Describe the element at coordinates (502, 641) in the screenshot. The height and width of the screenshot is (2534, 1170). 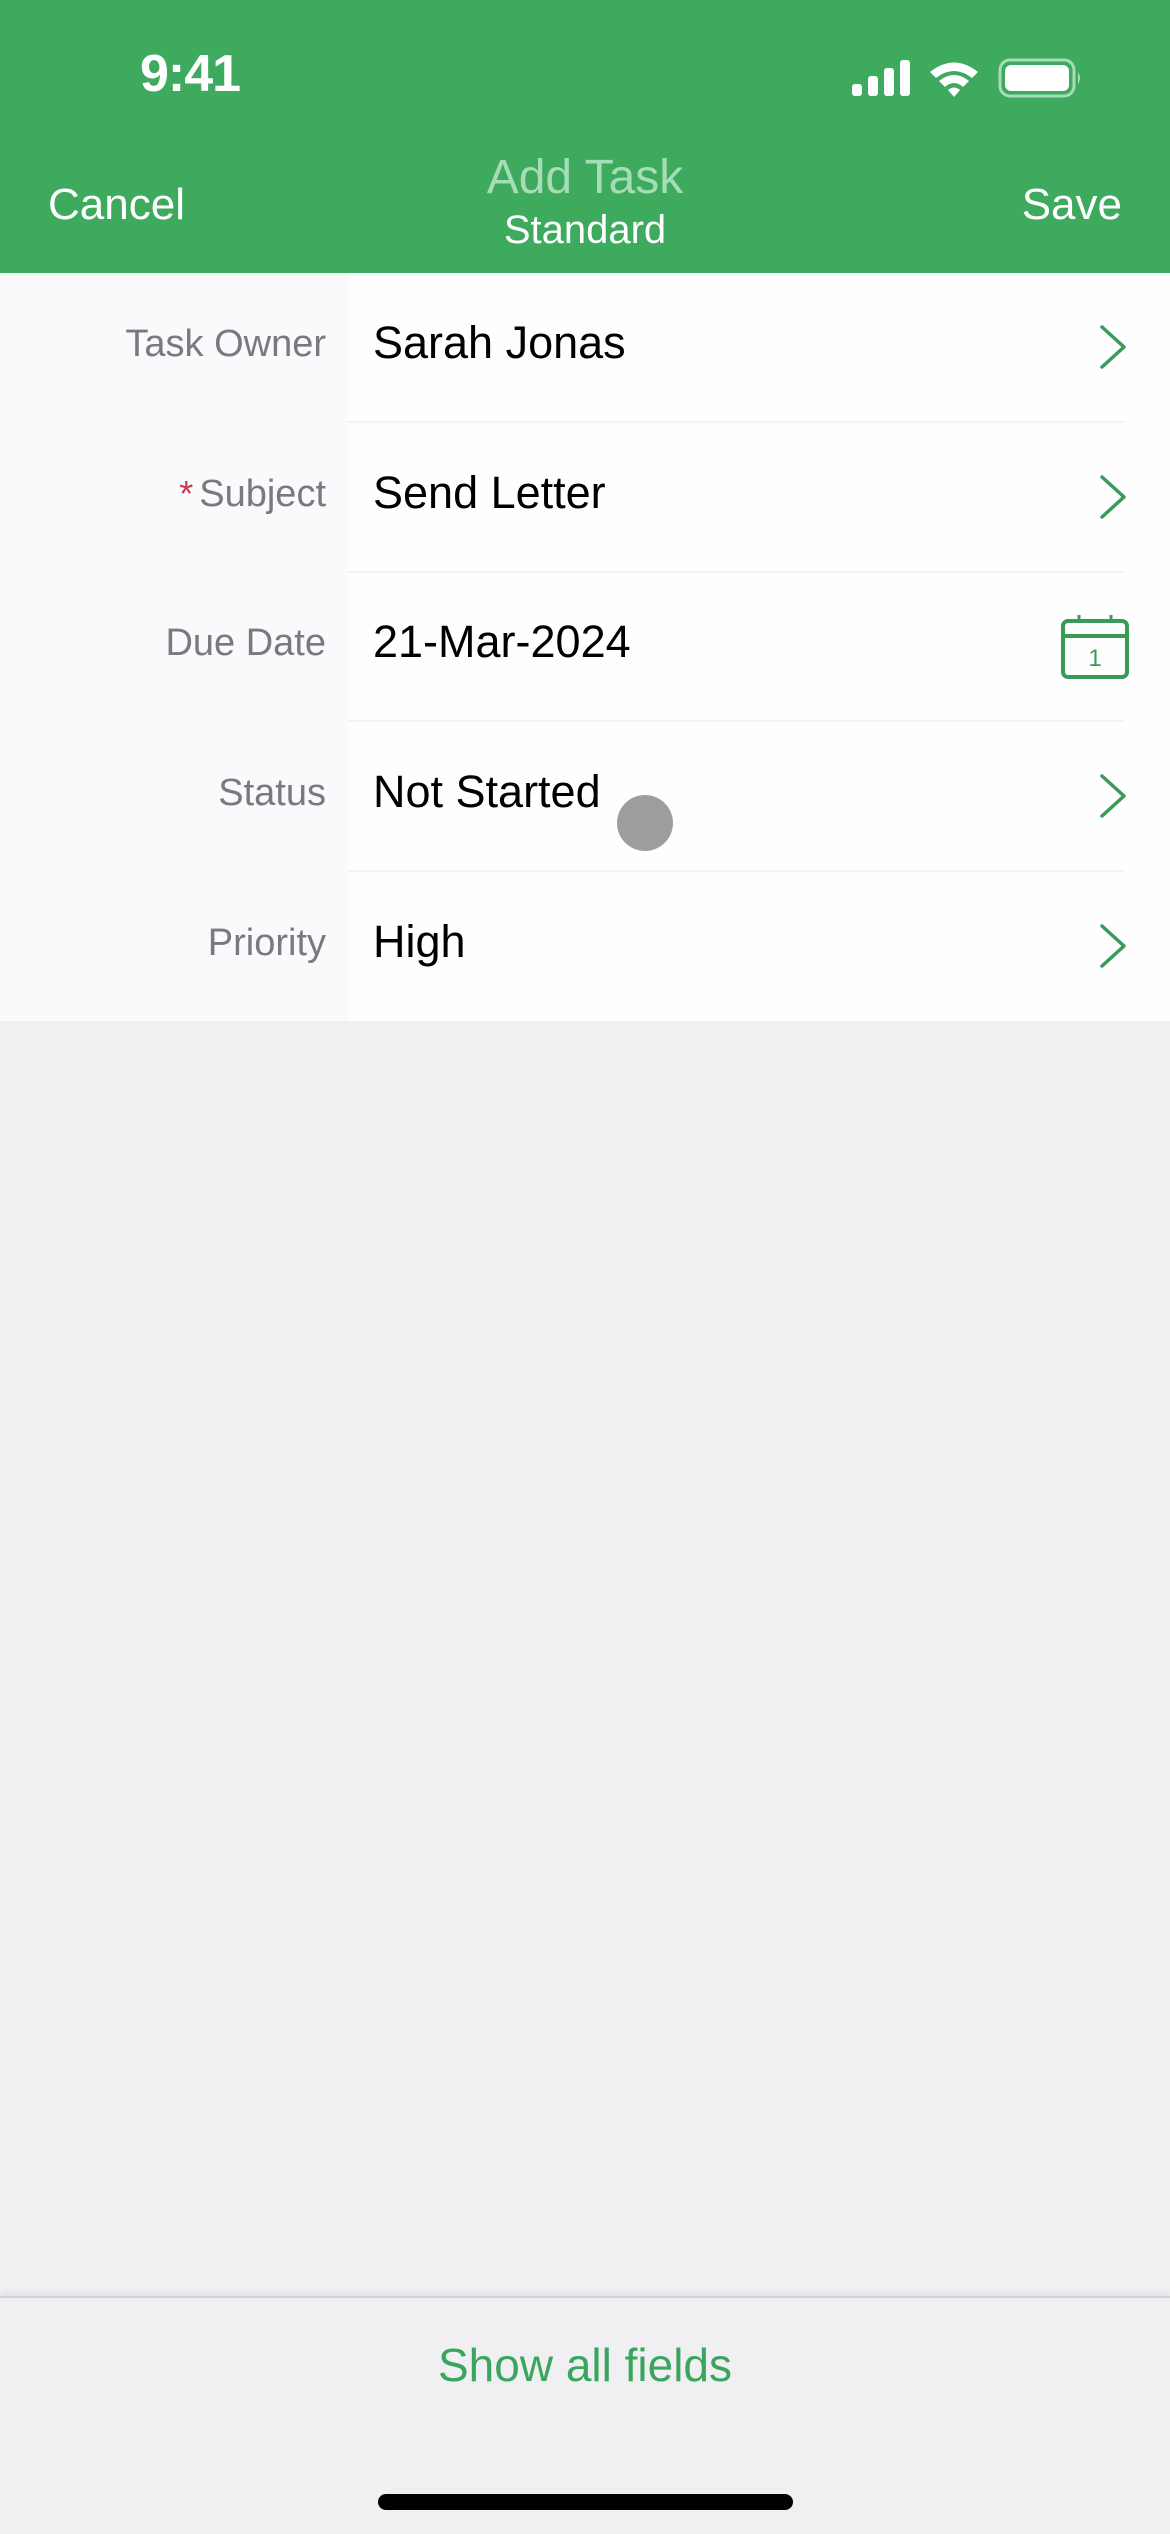
I see `field-value: 21-Mar-2024` at that location.